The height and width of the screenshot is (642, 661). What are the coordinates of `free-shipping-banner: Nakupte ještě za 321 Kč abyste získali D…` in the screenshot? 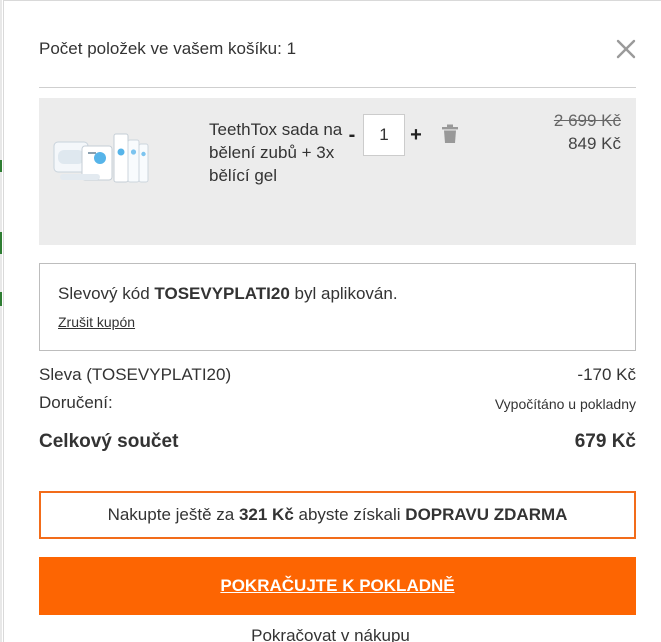 It's located at (337, 515).